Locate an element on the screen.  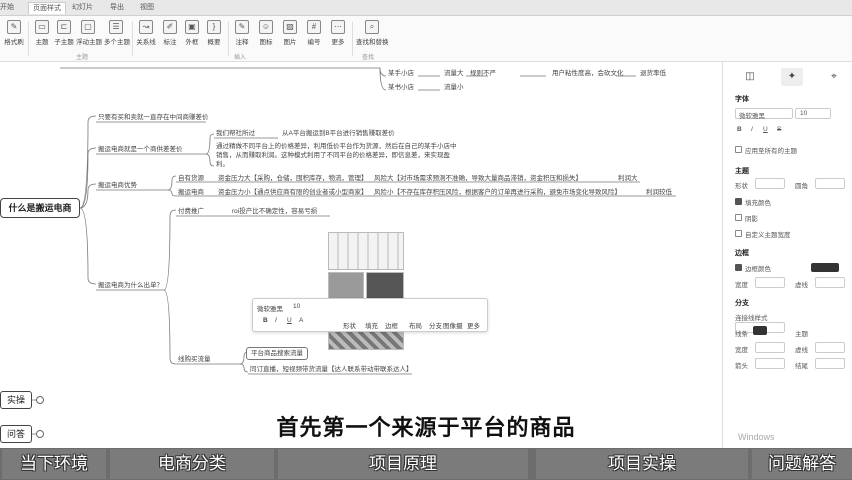
node-user-stickiness: 用户粘性度高，会砍文化 is located at coordinates (588, 73).